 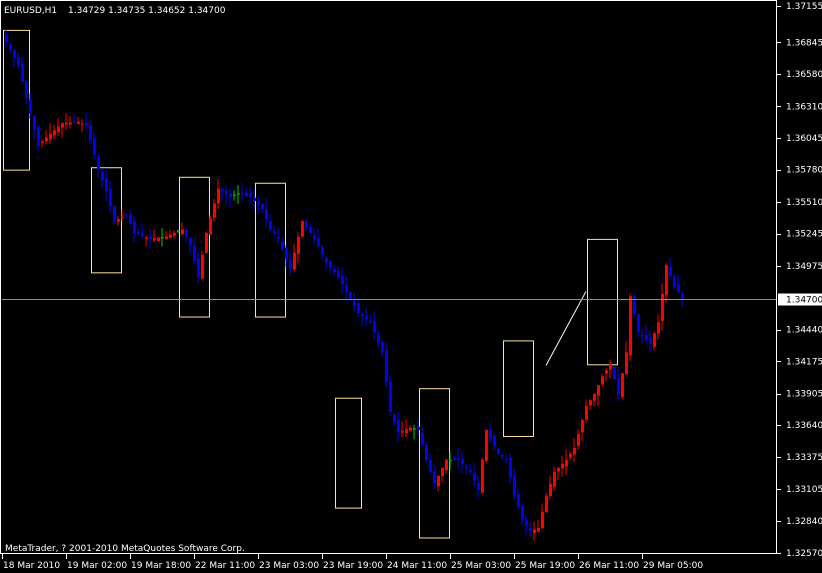 I want to click on y-tick-label: 1.33640, so click(x=804, y=426).